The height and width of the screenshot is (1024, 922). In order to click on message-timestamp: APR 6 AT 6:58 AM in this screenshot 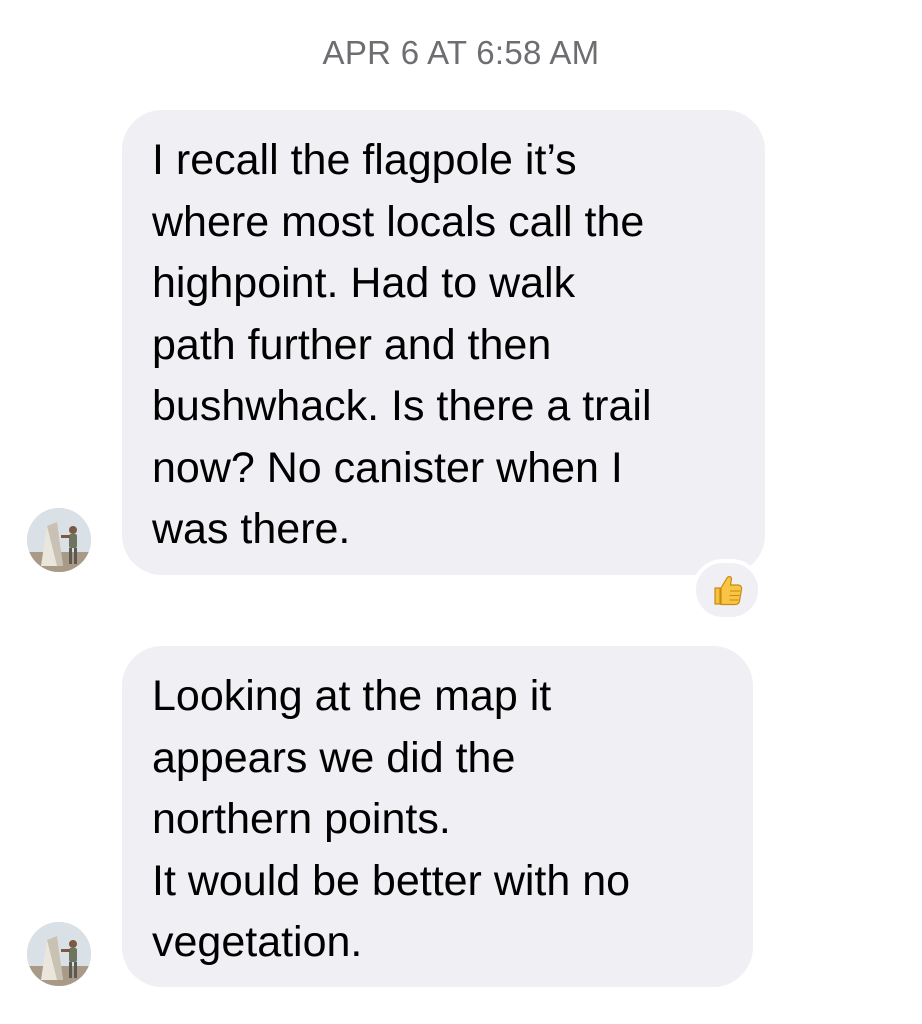, I will do `click(461, 52)`.